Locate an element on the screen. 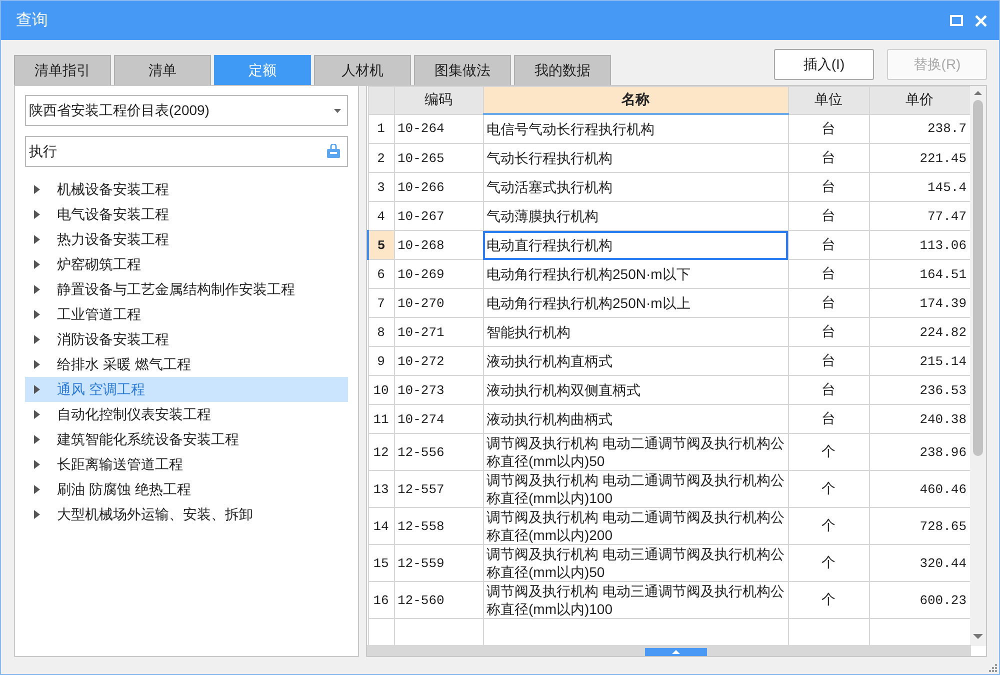 The image size is (1000, 675). row-number: 12 is located at coordinates (381, 452).